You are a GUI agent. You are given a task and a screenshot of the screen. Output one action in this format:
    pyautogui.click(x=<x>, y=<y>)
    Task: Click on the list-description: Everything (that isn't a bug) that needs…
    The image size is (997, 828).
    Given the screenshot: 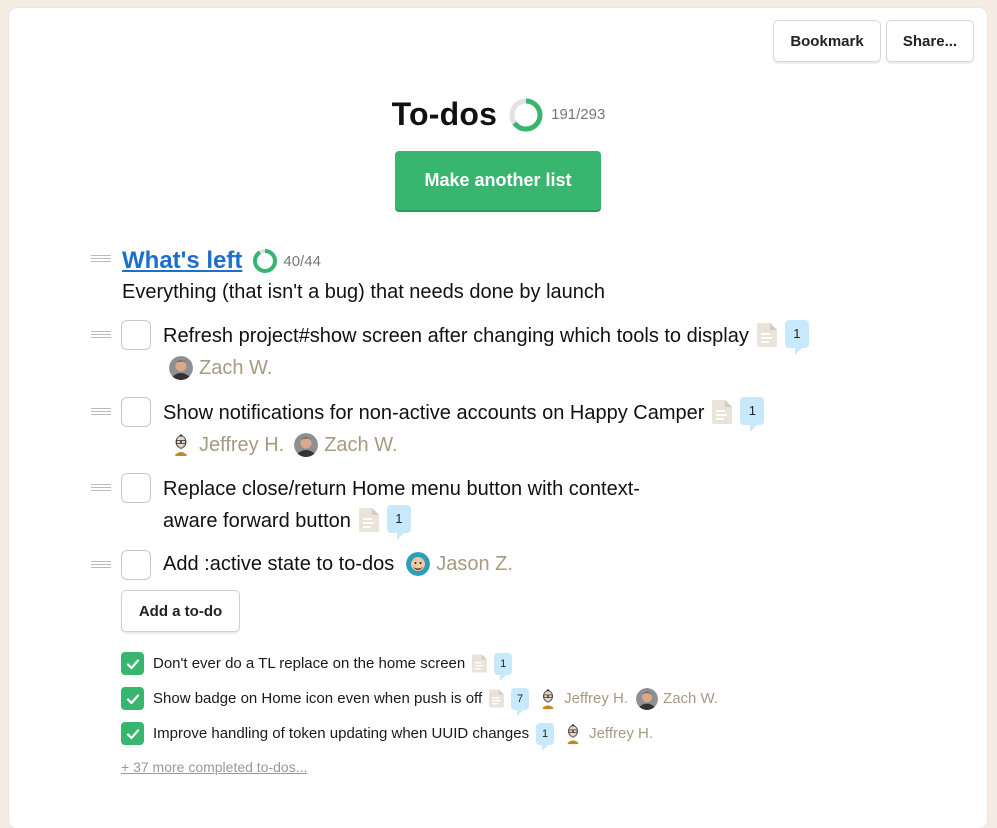 What is the action you would take?
    pyautogui.click(x=364, y=292)
    